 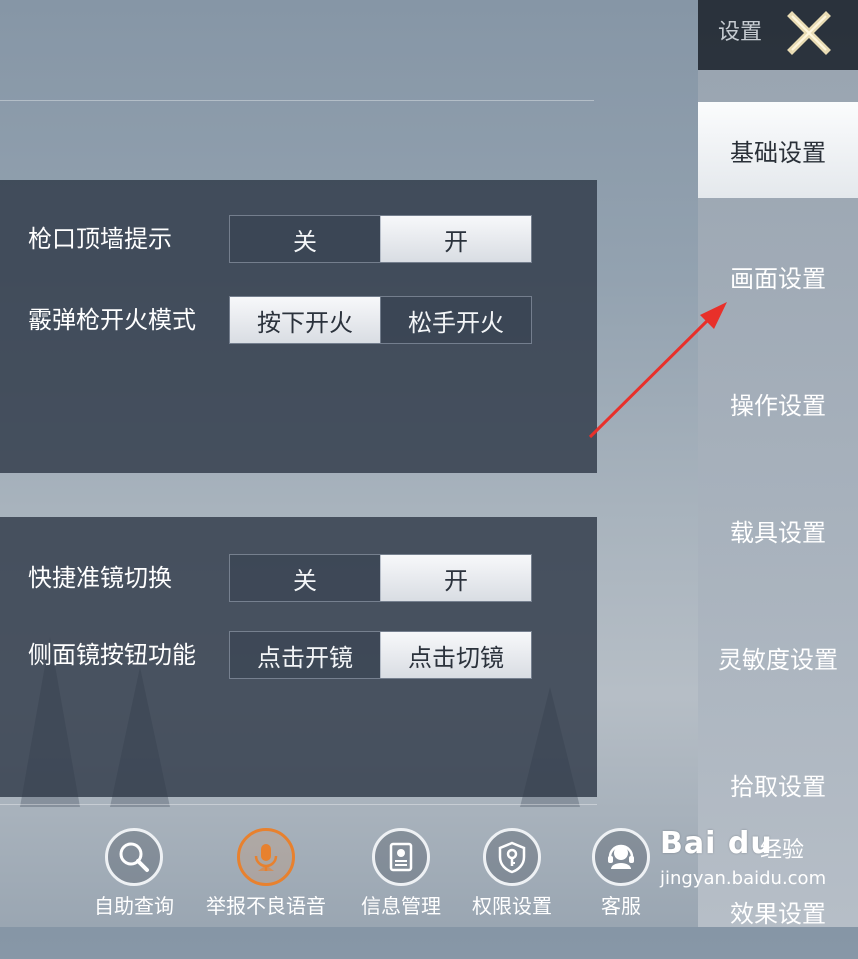 What do you see at coordinates (743, 878) in the screenshot?
I see `watermark-url: jingyan.baidu.com` at bounding box center [743, 878].